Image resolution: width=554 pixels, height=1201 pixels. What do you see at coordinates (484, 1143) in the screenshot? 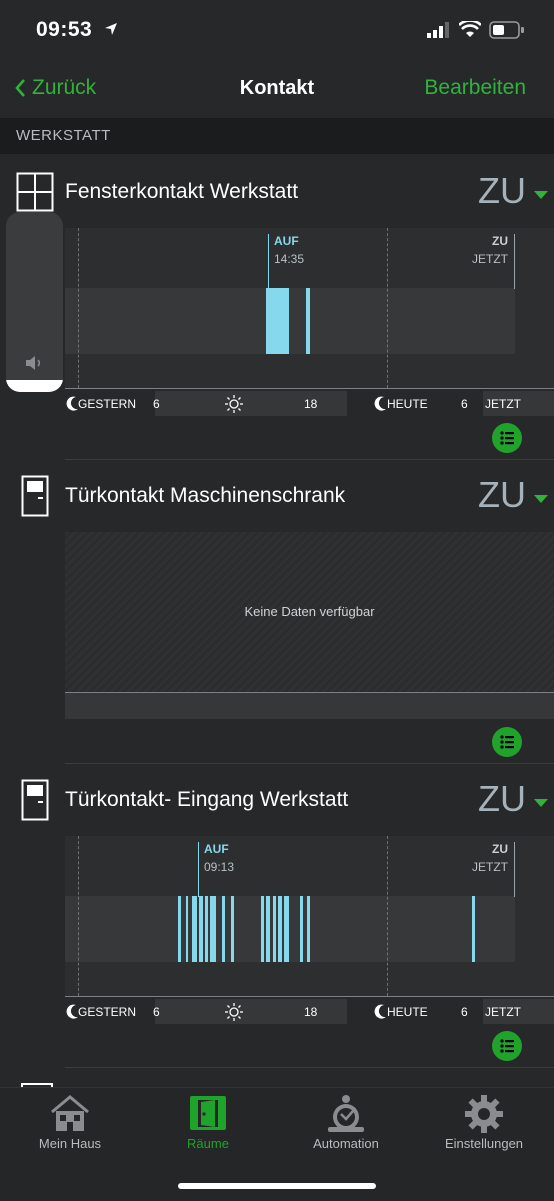
I see `tab-label: Einstellungen` at bounding box center [484, 1143].